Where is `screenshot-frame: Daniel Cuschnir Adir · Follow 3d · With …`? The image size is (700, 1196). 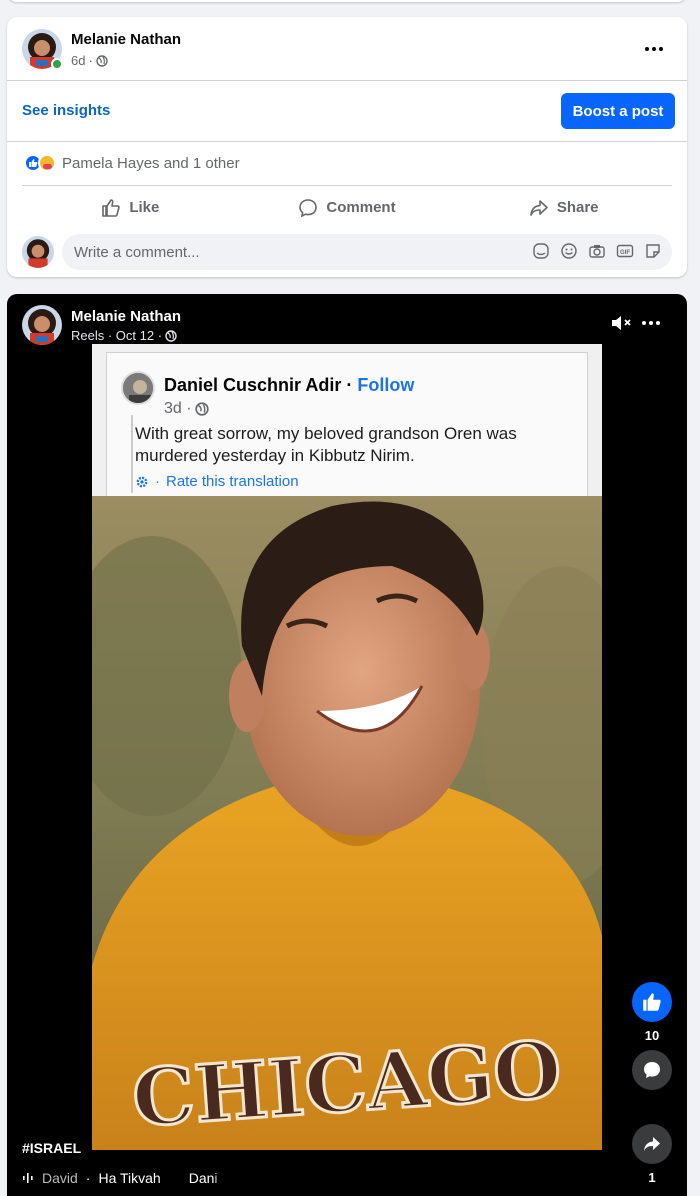
screenshot-frame: Daniel Cuschnir Adir · Follow 3d · With … is located at coordinates (347, 424).